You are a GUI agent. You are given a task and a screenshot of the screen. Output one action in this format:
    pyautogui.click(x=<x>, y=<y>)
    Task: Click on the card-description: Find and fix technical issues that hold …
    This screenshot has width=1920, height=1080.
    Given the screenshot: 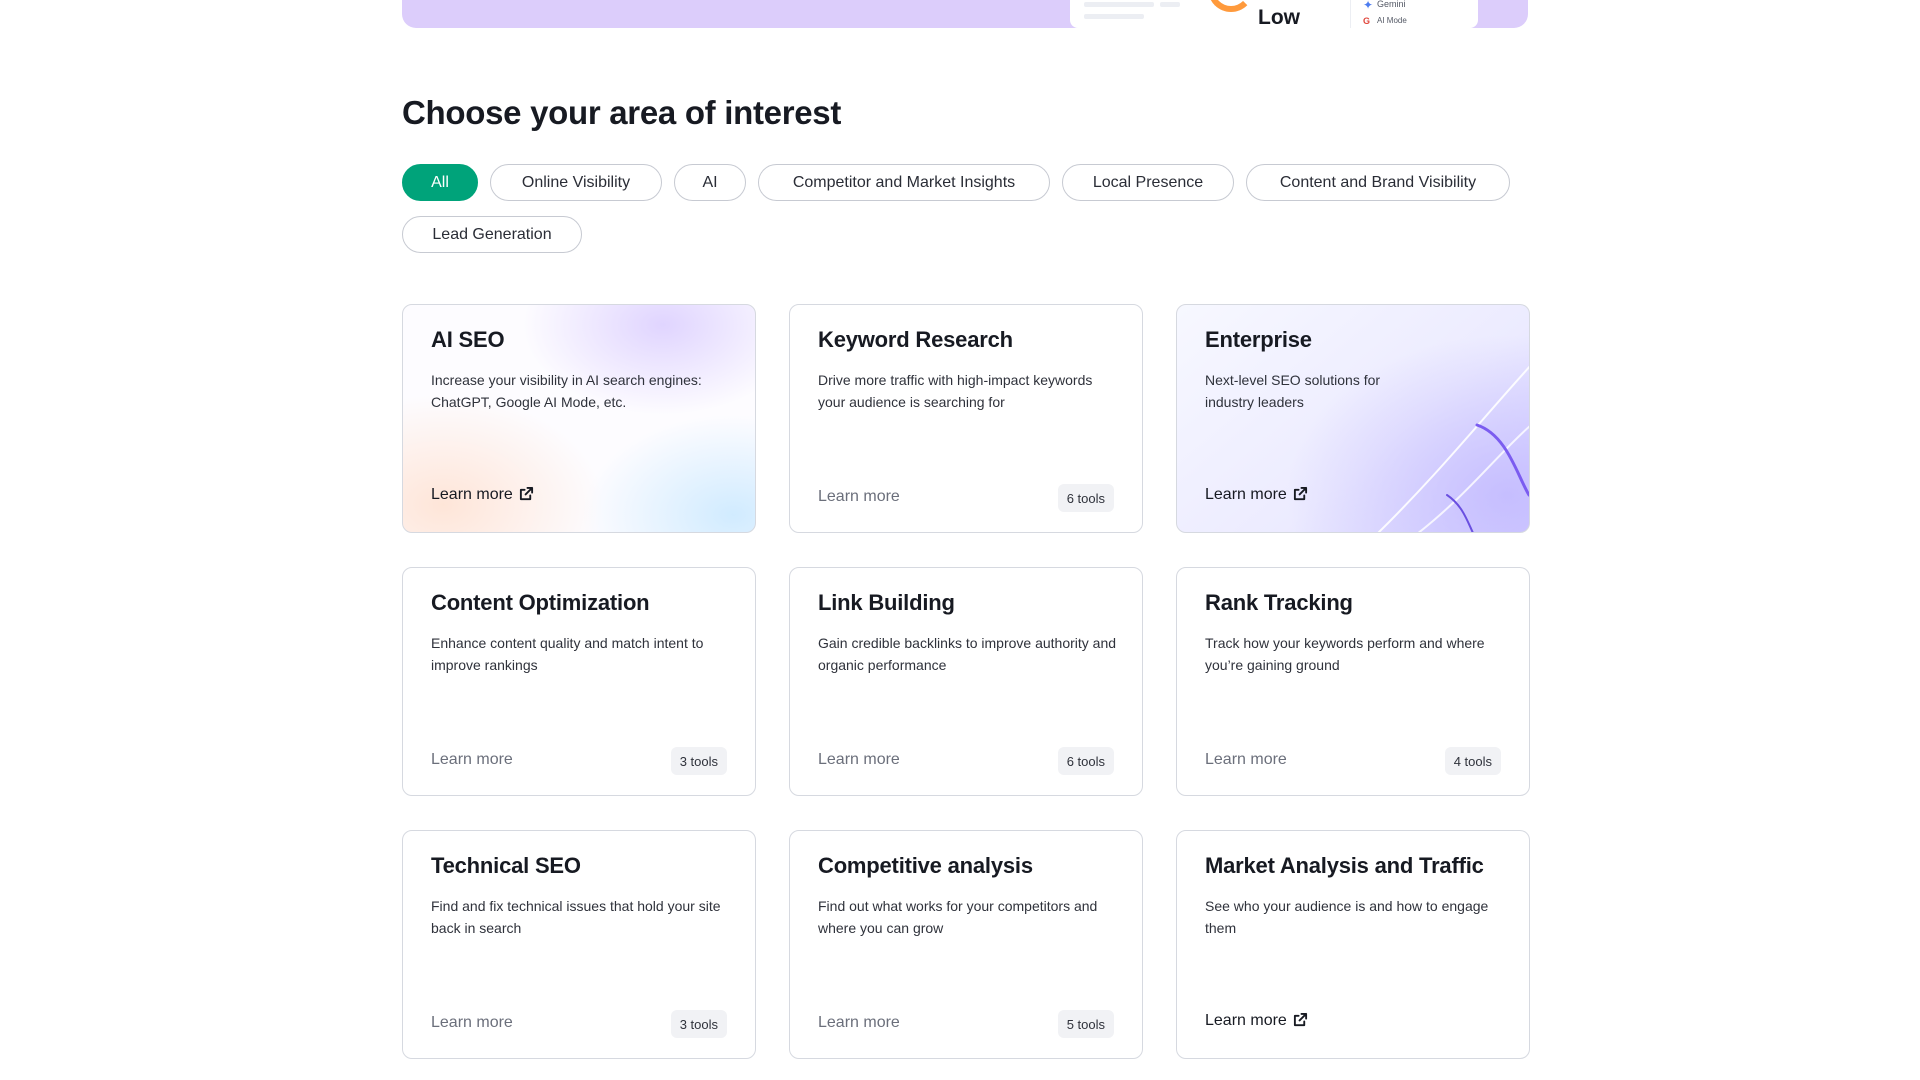 What is the action you would take?
    pyautogui.click(x=576, y=917)
    